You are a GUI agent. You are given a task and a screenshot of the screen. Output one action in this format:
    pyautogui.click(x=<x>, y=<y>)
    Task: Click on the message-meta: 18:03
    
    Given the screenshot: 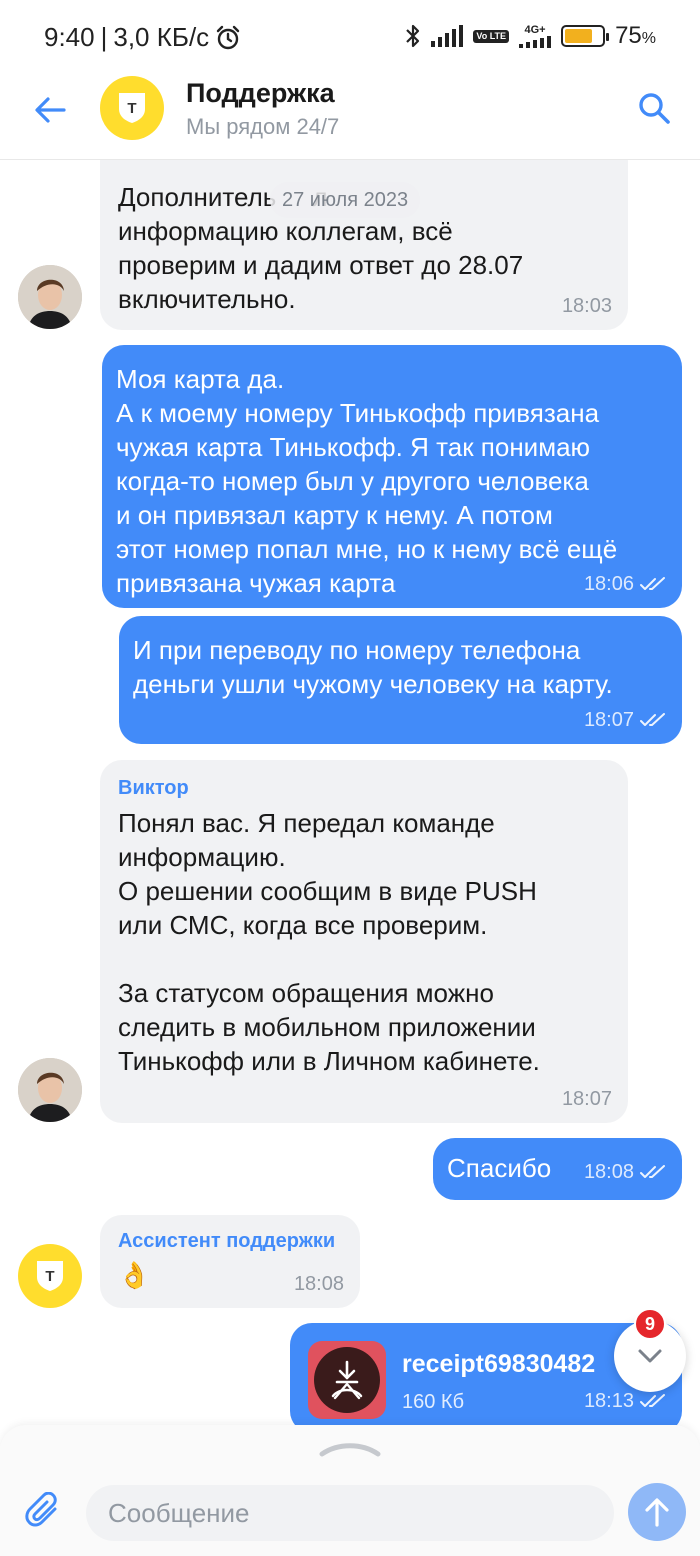 What is the action you would take?
    pyautogui.click(x=587, y=306)
    